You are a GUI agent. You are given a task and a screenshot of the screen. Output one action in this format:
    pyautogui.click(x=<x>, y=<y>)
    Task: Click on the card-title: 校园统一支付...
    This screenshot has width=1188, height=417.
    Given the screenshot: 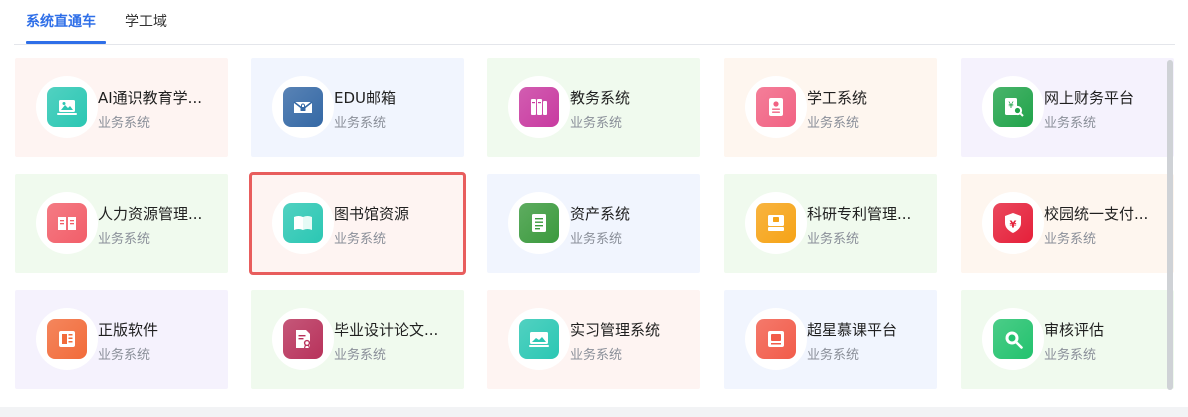 What is the action you would take?
    pyautogui.click(x=1096, y=214)
    